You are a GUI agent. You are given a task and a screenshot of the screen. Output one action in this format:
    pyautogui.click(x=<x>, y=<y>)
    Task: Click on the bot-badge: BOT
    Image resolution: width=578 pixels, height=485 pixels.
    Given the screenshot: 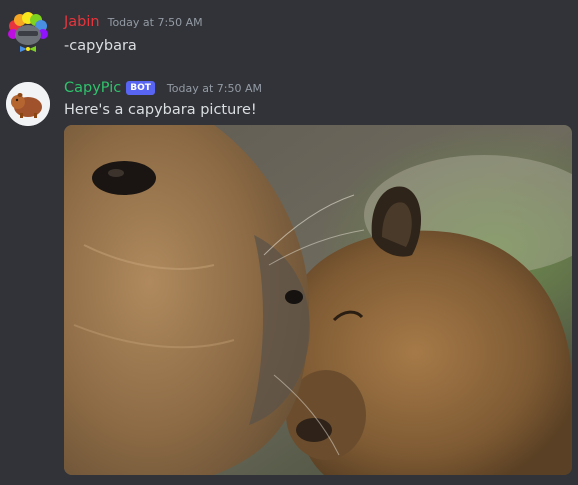 What is the action you would take?
    pyautogui.click(x=140, y=88)
    